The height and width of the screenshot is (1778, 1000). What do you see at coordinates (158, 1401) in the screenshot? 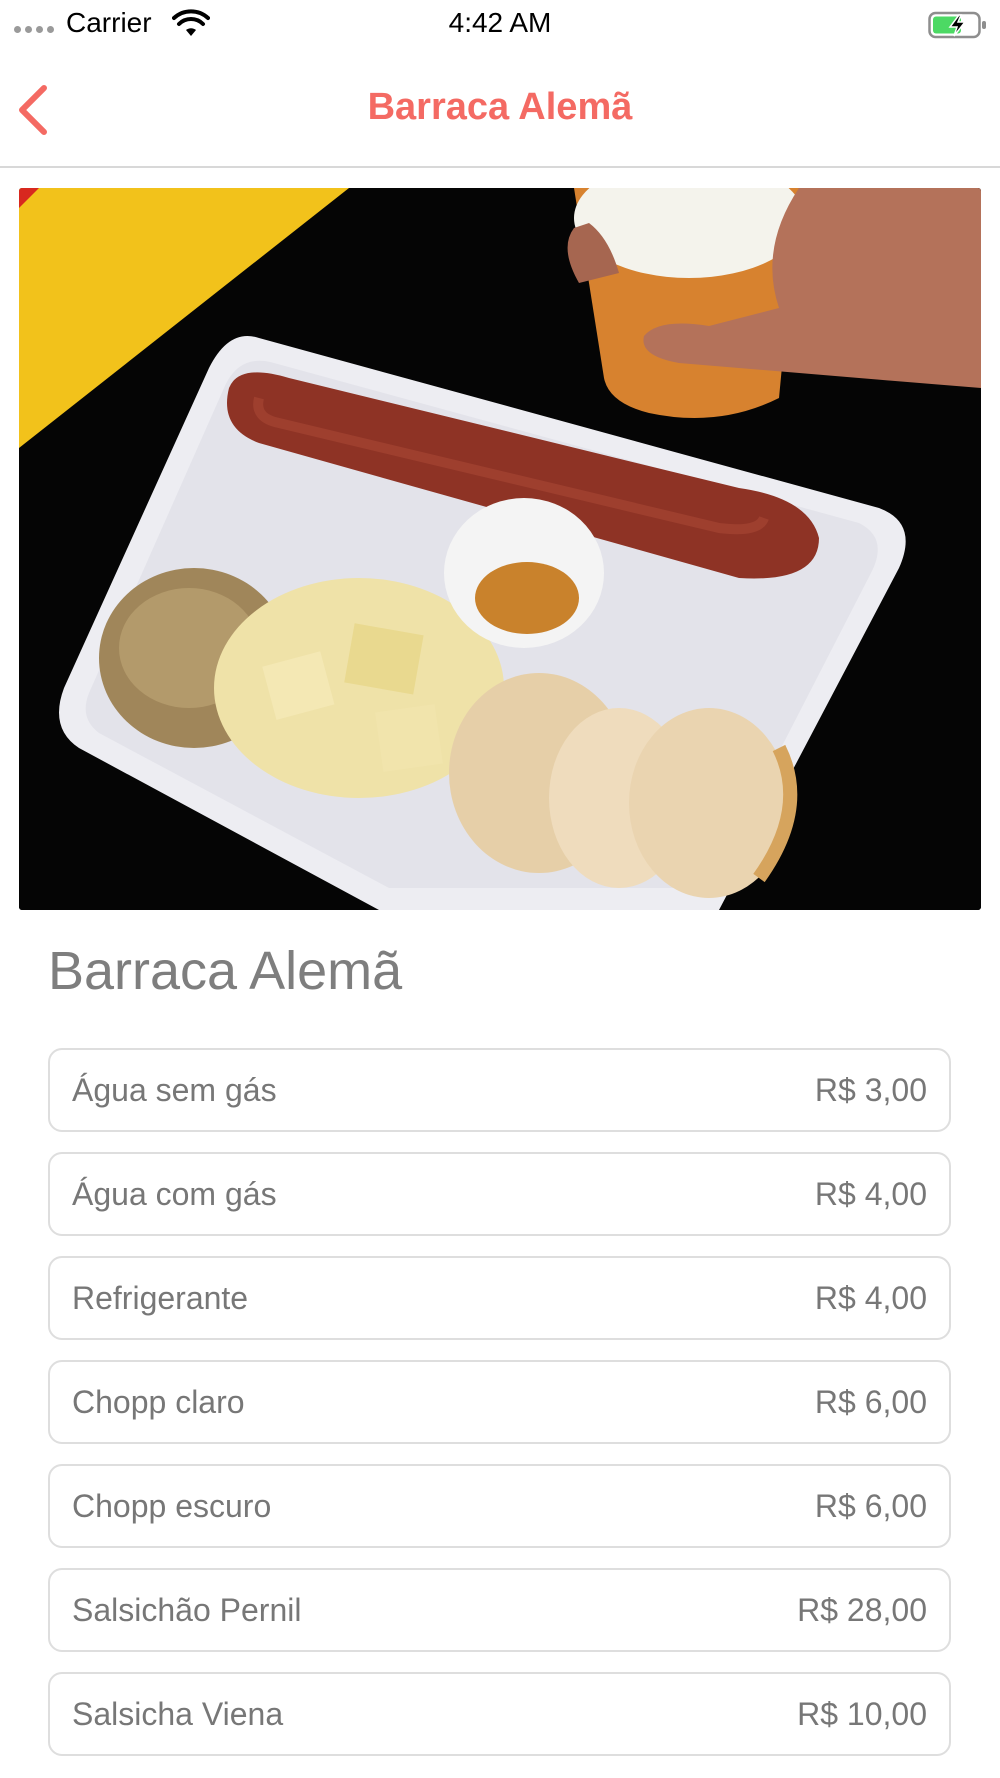
I see `item-name: Chopp claro` at bounding box center [158, 1401].